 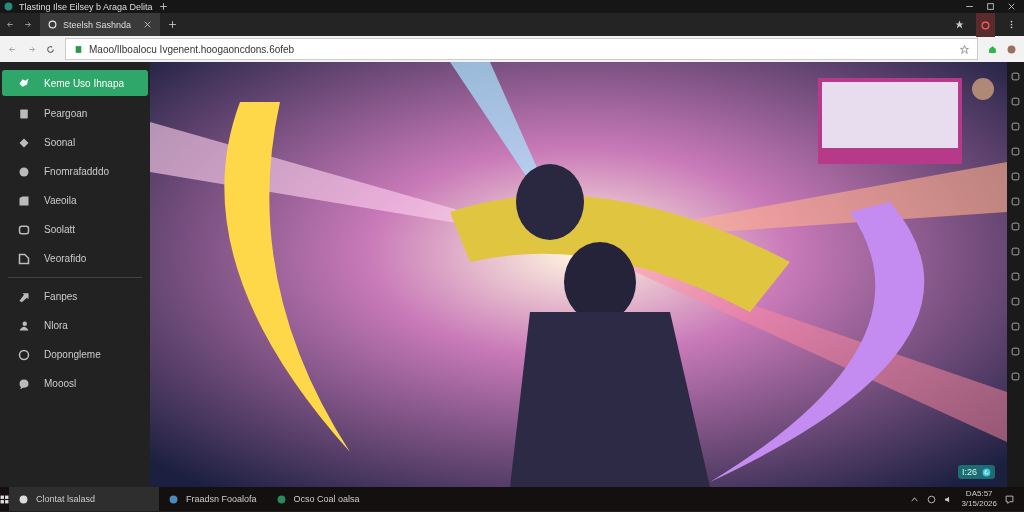 What do you see at coordinates (84, 499) in the screenshot?
I see `taskbar-item: Clontat lsalasd` at bounding box center [84, 499].